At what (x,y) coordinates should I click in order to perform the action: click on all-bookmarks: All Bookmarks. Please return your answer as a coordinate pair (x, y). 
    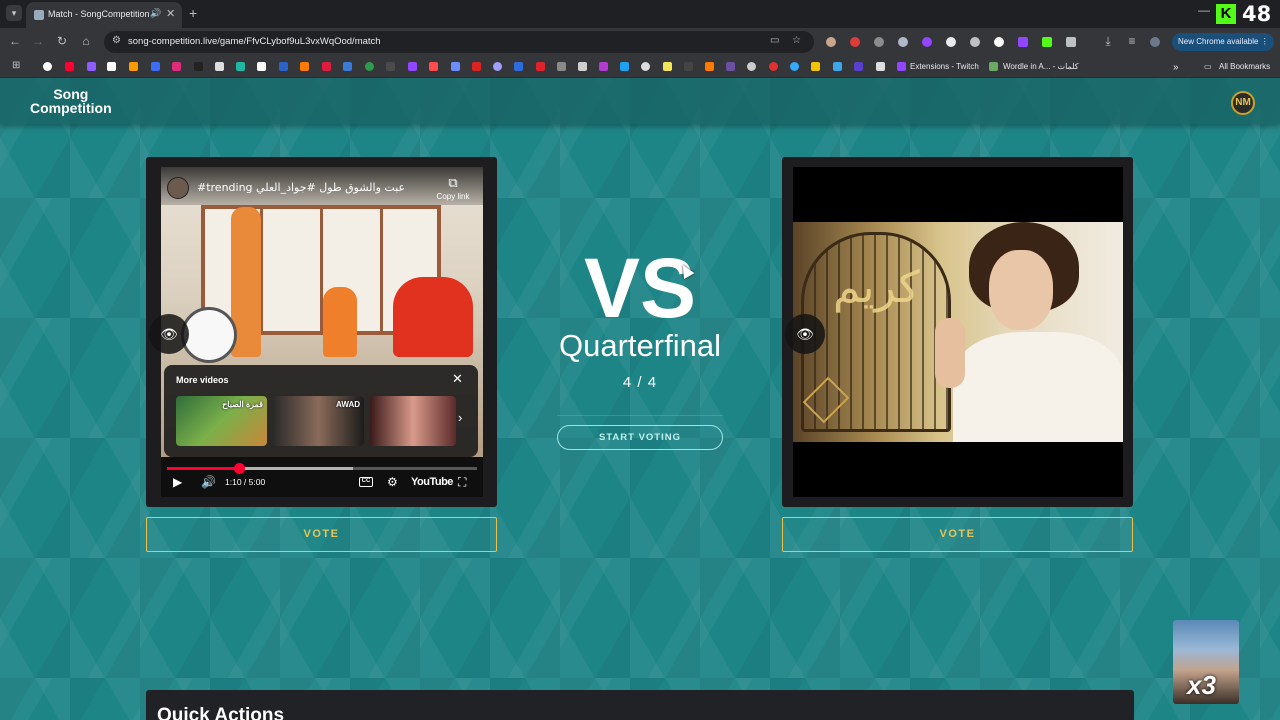
    Looking at the image, I should click on (1244, 66).